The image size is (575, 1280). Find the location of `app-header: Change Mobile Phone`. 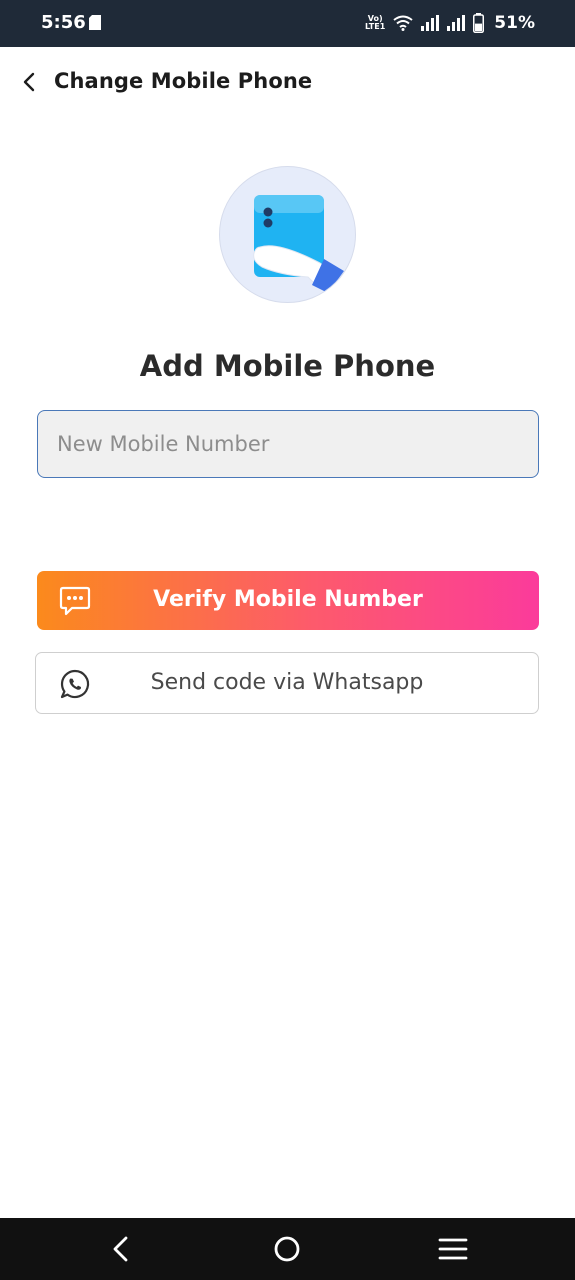

app-header: Change Mobile Phone is located at coordinates (287, 83).